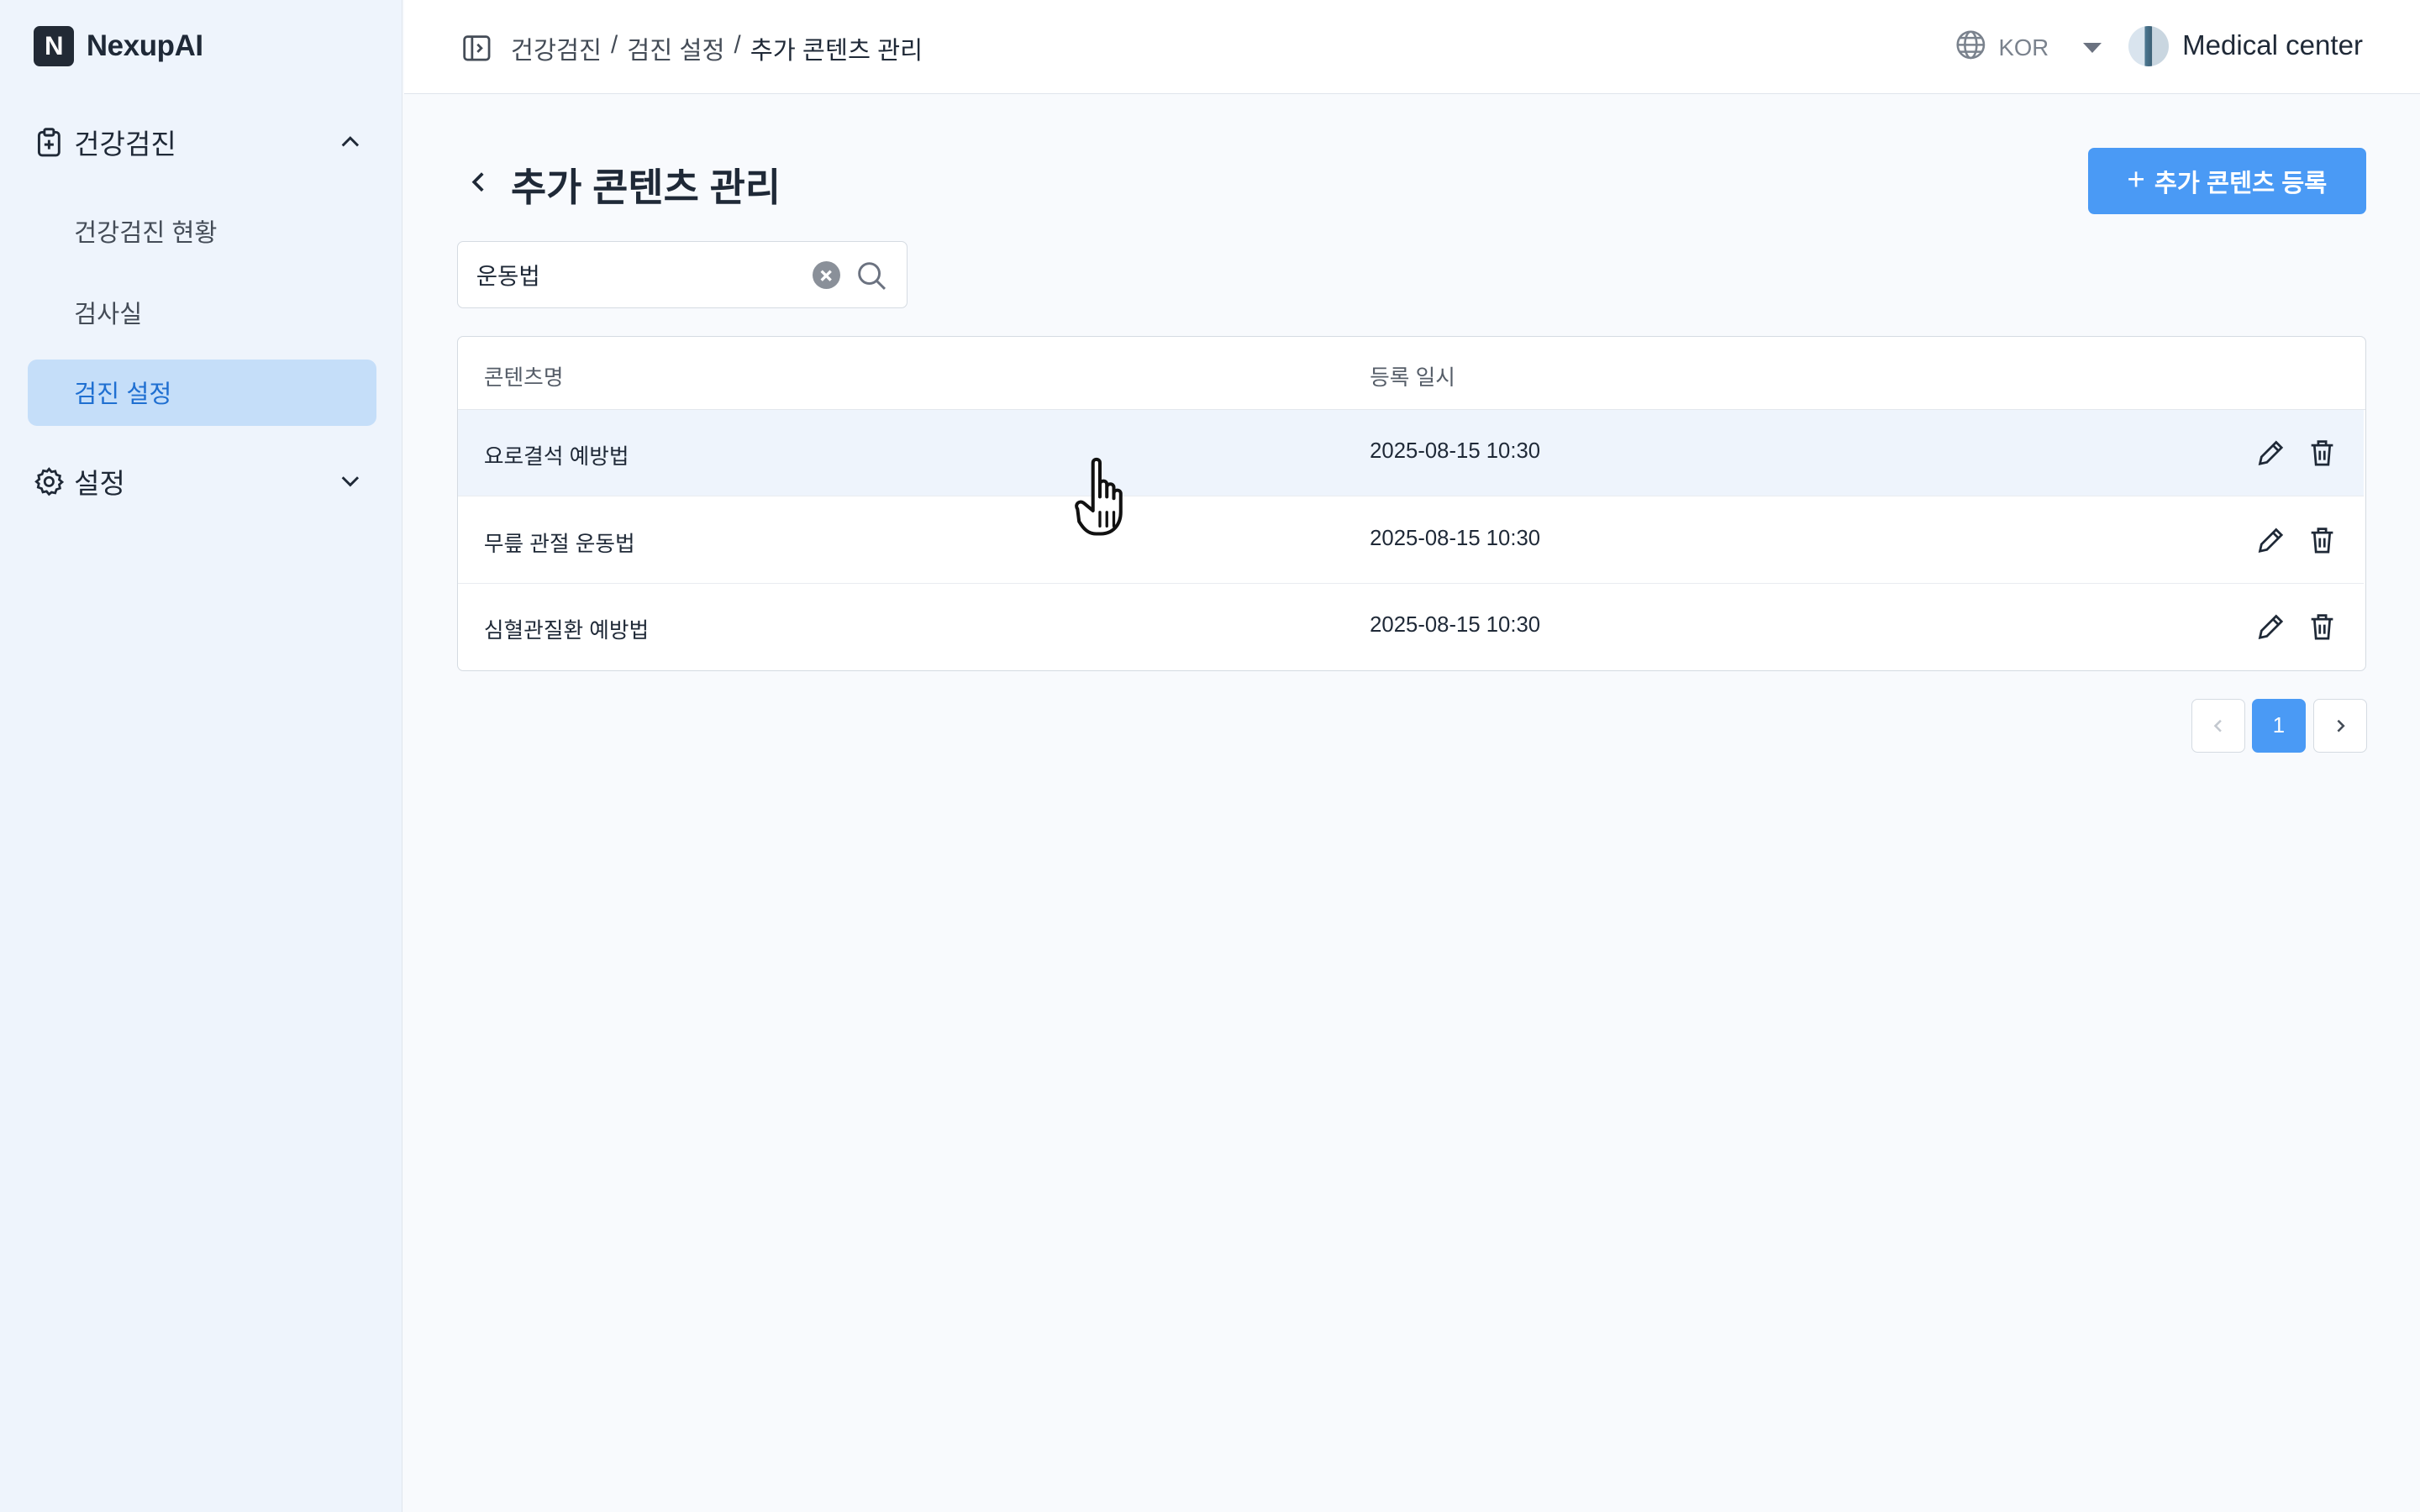 The height and width of the screenshot is (1512, 2420). I want to click on column-header-content-name: 콘텐츠명, so click(523, 377).